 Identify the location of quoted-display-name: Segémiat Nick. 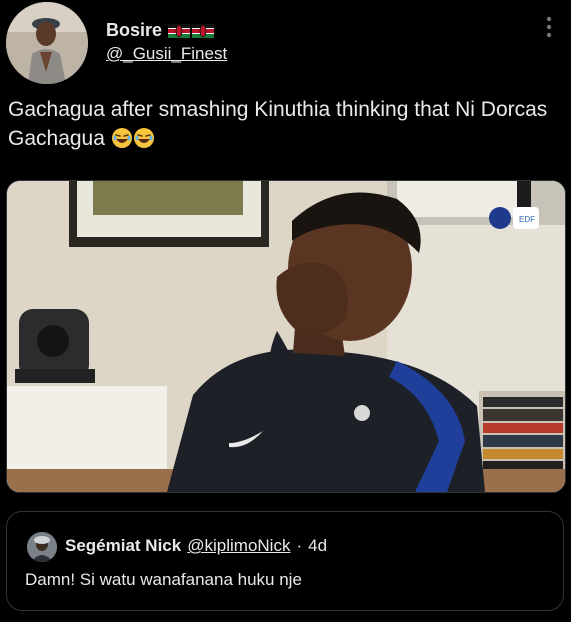
(123, 546).